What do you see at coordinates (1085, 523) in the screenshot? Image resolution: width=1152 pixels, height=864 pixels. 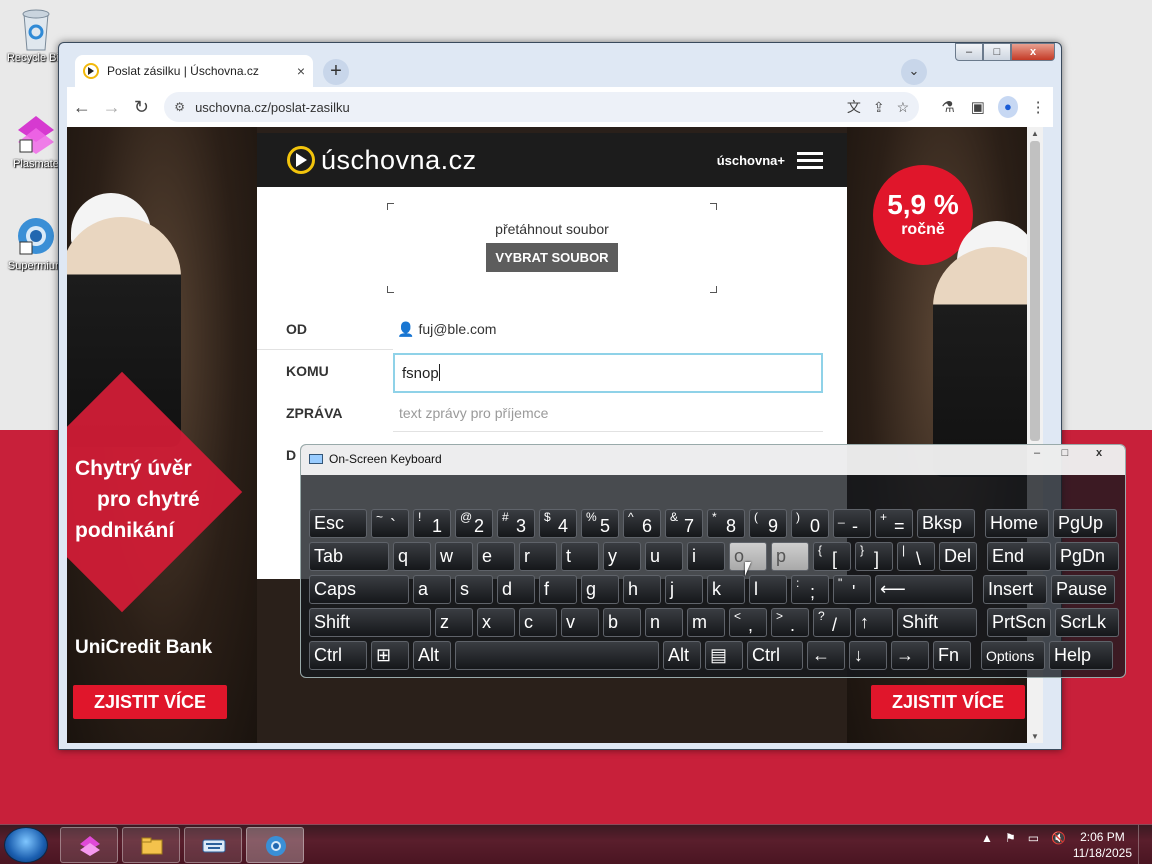 I see `osk-key-pgup: PgUp` at bounding box center [1085, 523].